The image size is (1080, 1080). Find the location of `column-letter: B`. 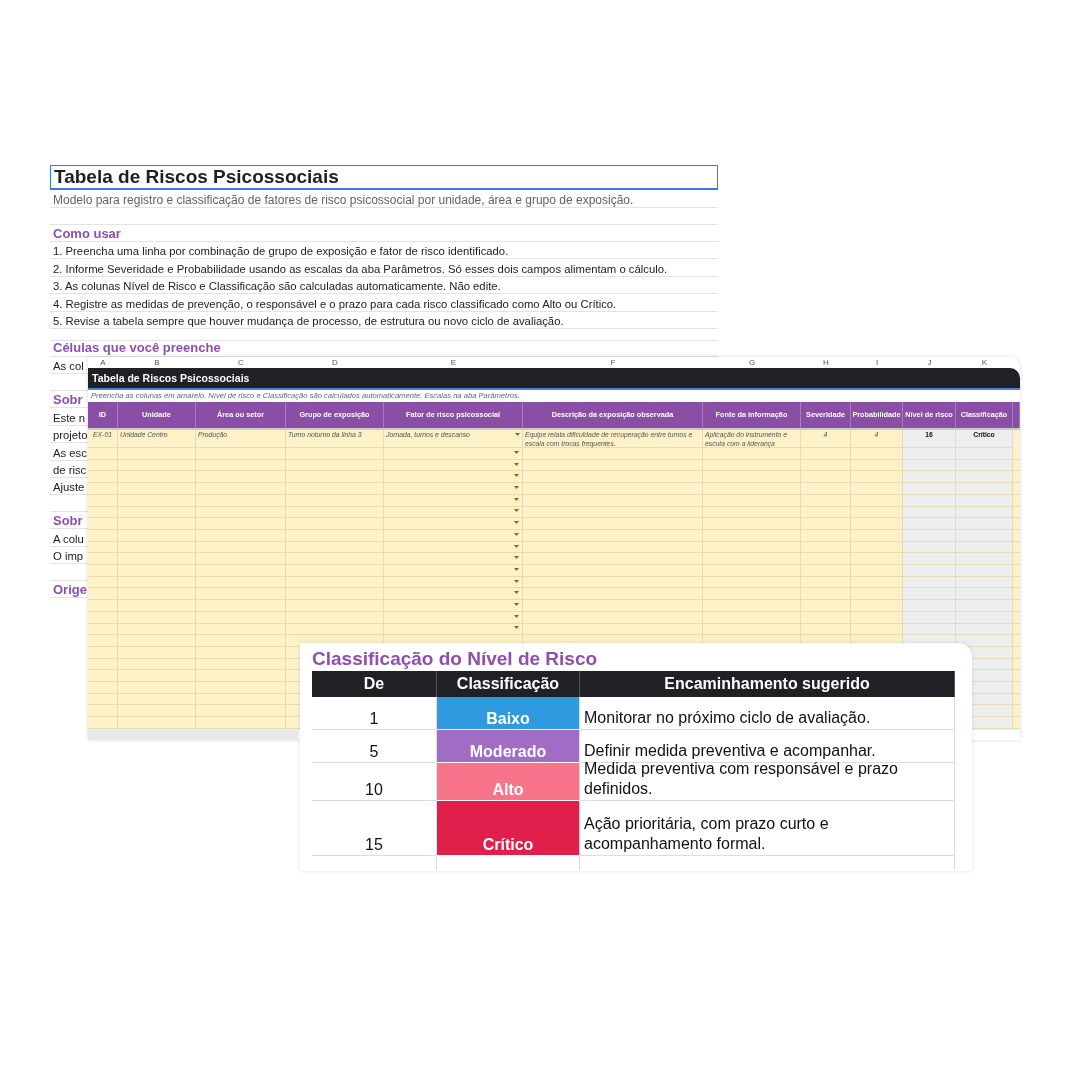

column-letter: B is located at coordinates (157, 362).